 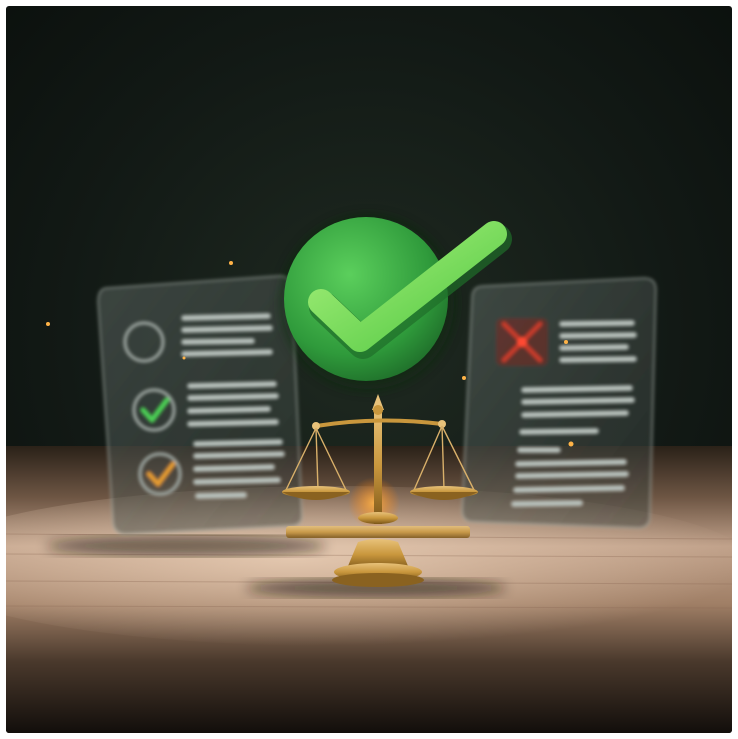 I want to click on x-icon, so click(x=522, y=342).